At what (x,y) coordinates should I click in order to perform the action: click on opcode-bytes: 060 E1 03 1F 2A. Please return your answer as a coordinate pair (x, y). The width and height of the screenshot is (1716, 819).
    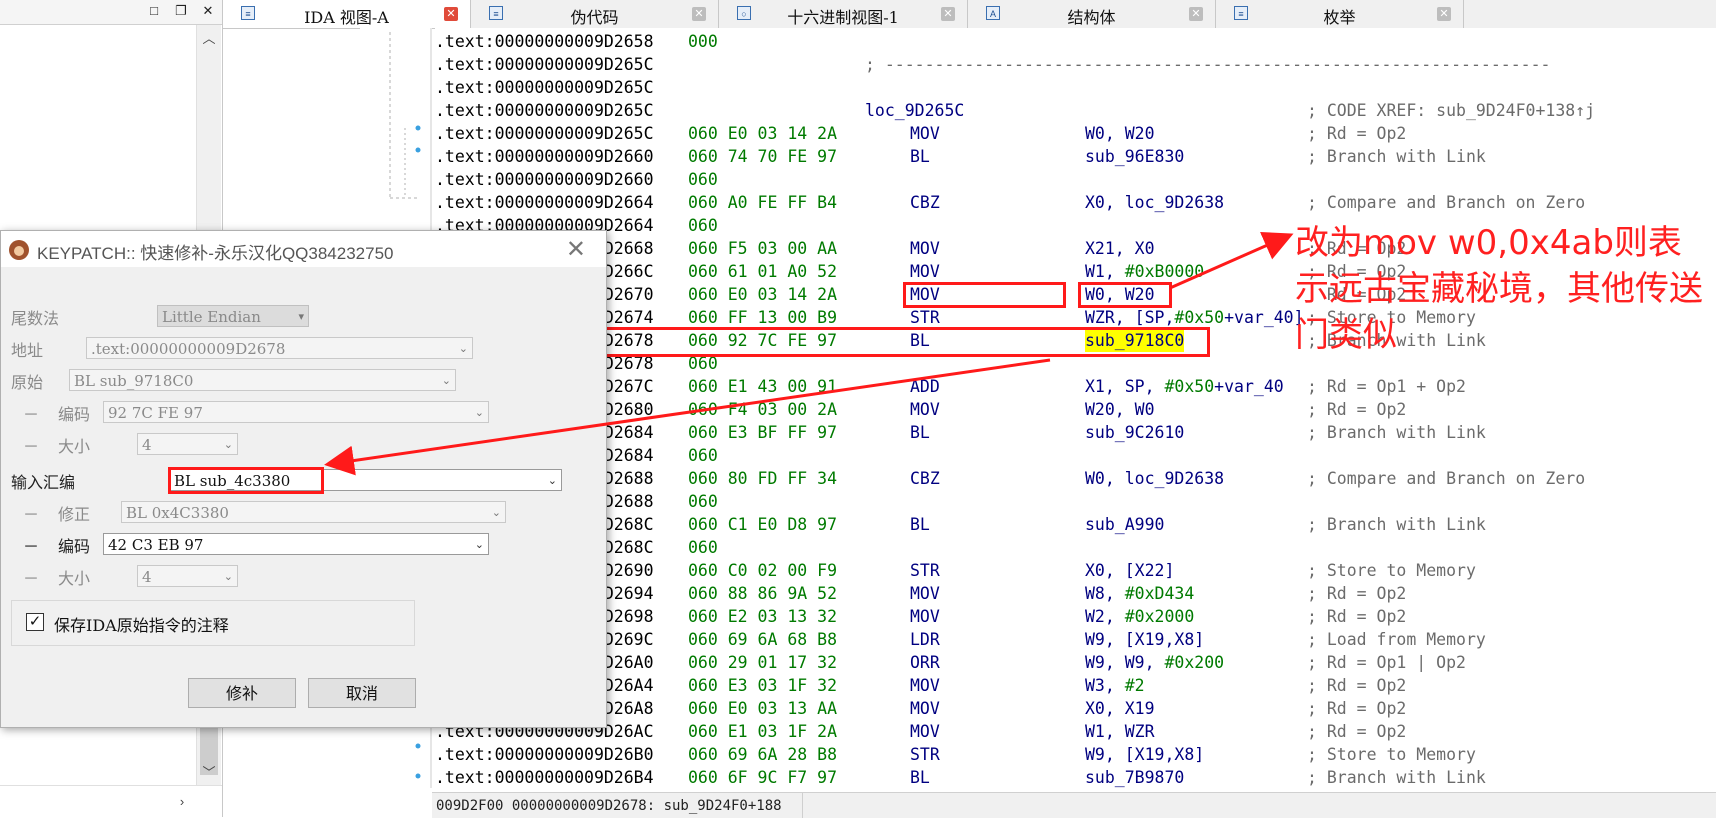
    Looking at the image, I should click on (763, 731).